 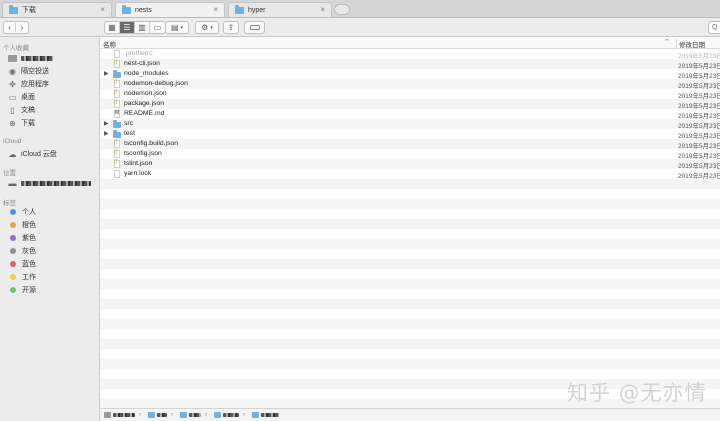 What do you see at coordinates (53, 58) in the screenshot?
I see `sidebar-item-home` at bounding box center [53, 58].